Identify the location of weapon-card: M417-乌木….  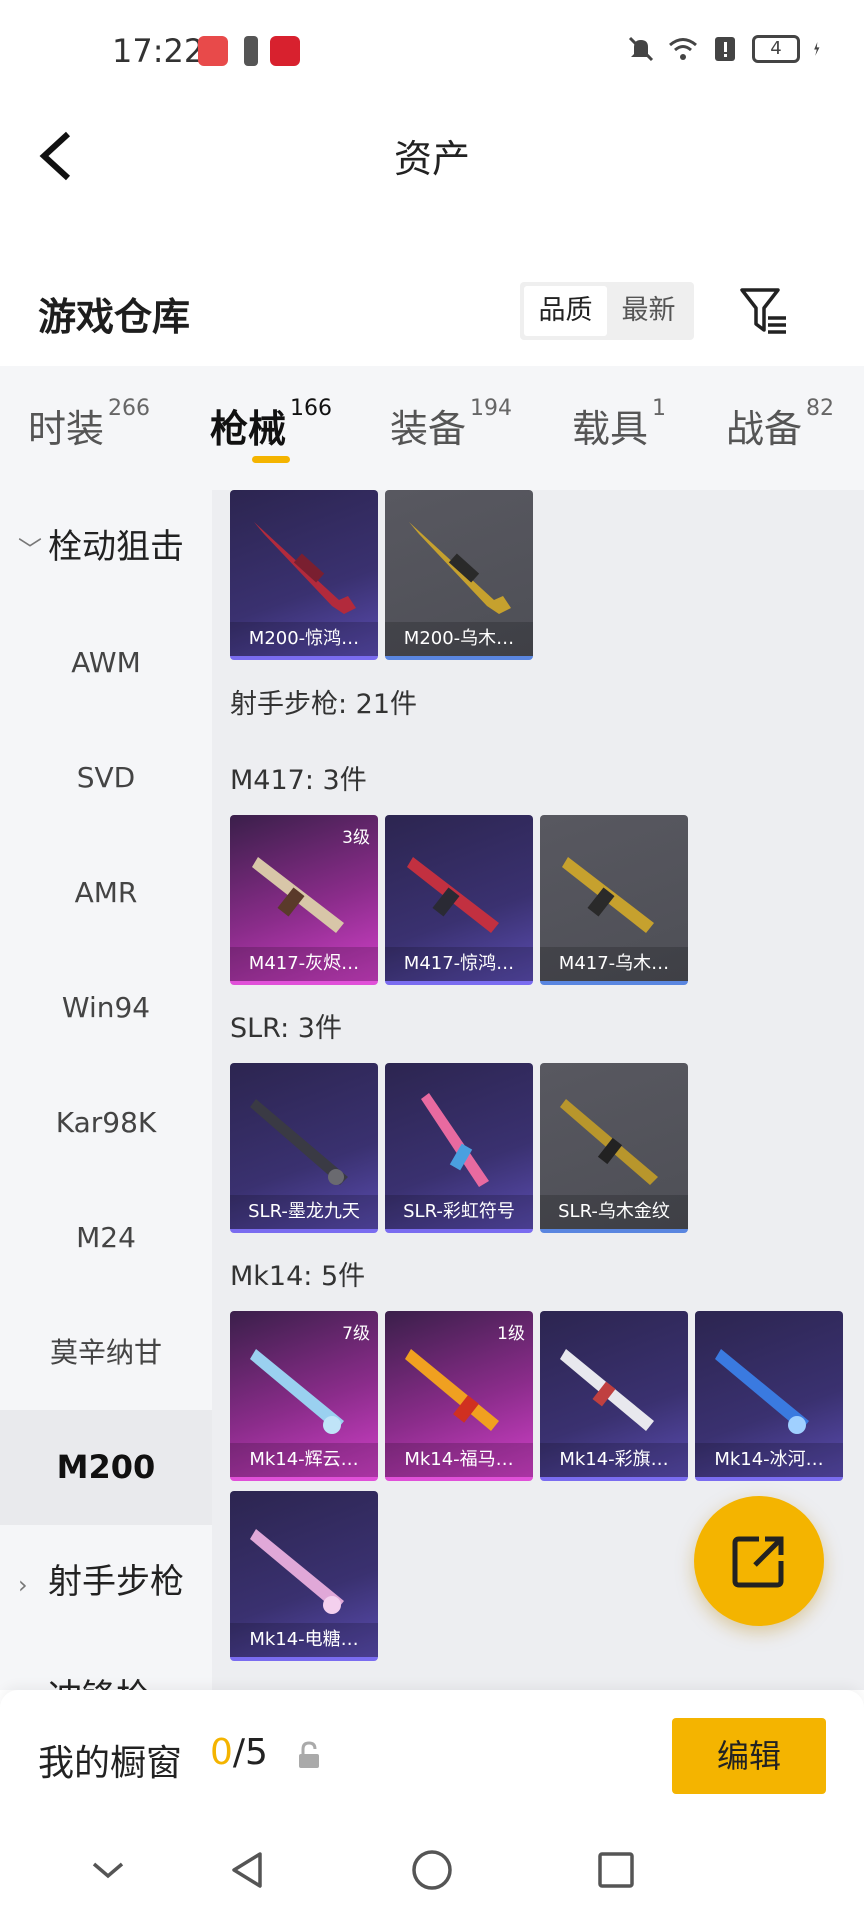
(614, 900).